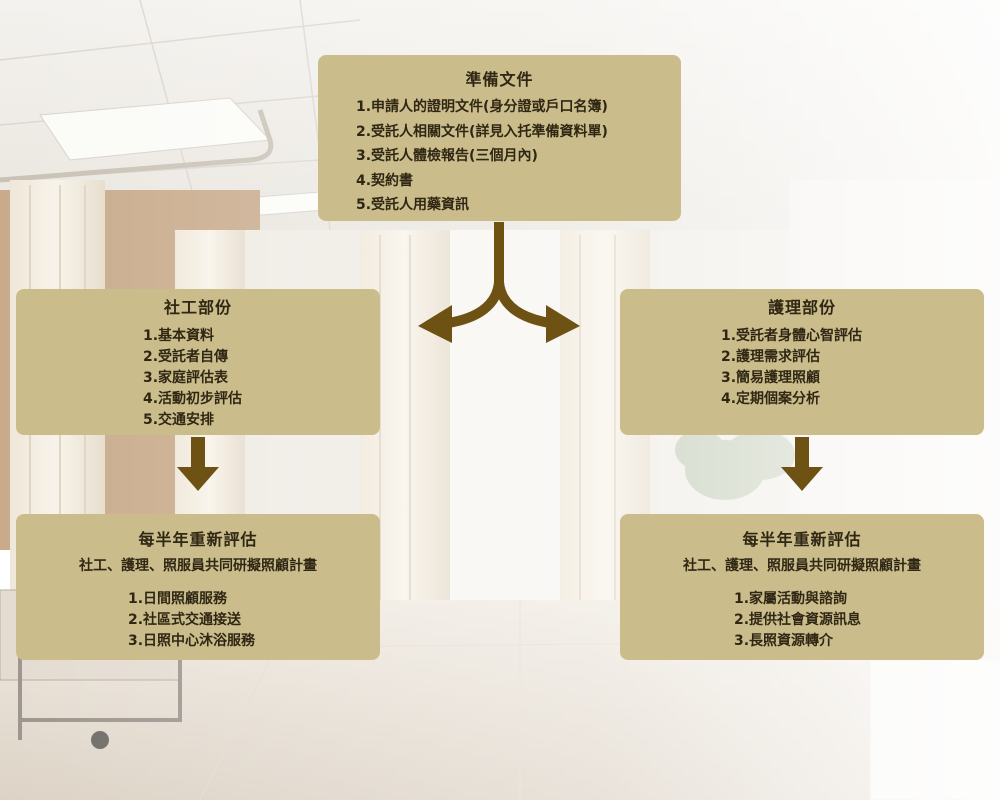 This screenshot has height=800, width=1000. I want to click on nursing-list: 1.受託者身體心智評估 2.護理需求評估 3.簡易護理照顧 4.定期個案分析, so click(852, 368).